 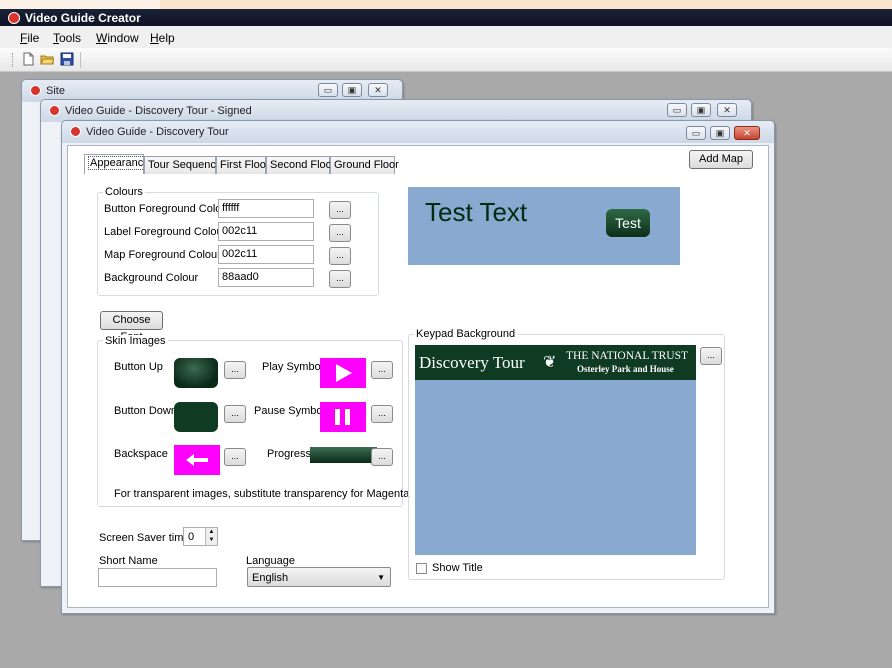 What do you see at coordinates (162, 38) in the screenshot?
I see `menu-help: Help` at bounding box center [162, 38].